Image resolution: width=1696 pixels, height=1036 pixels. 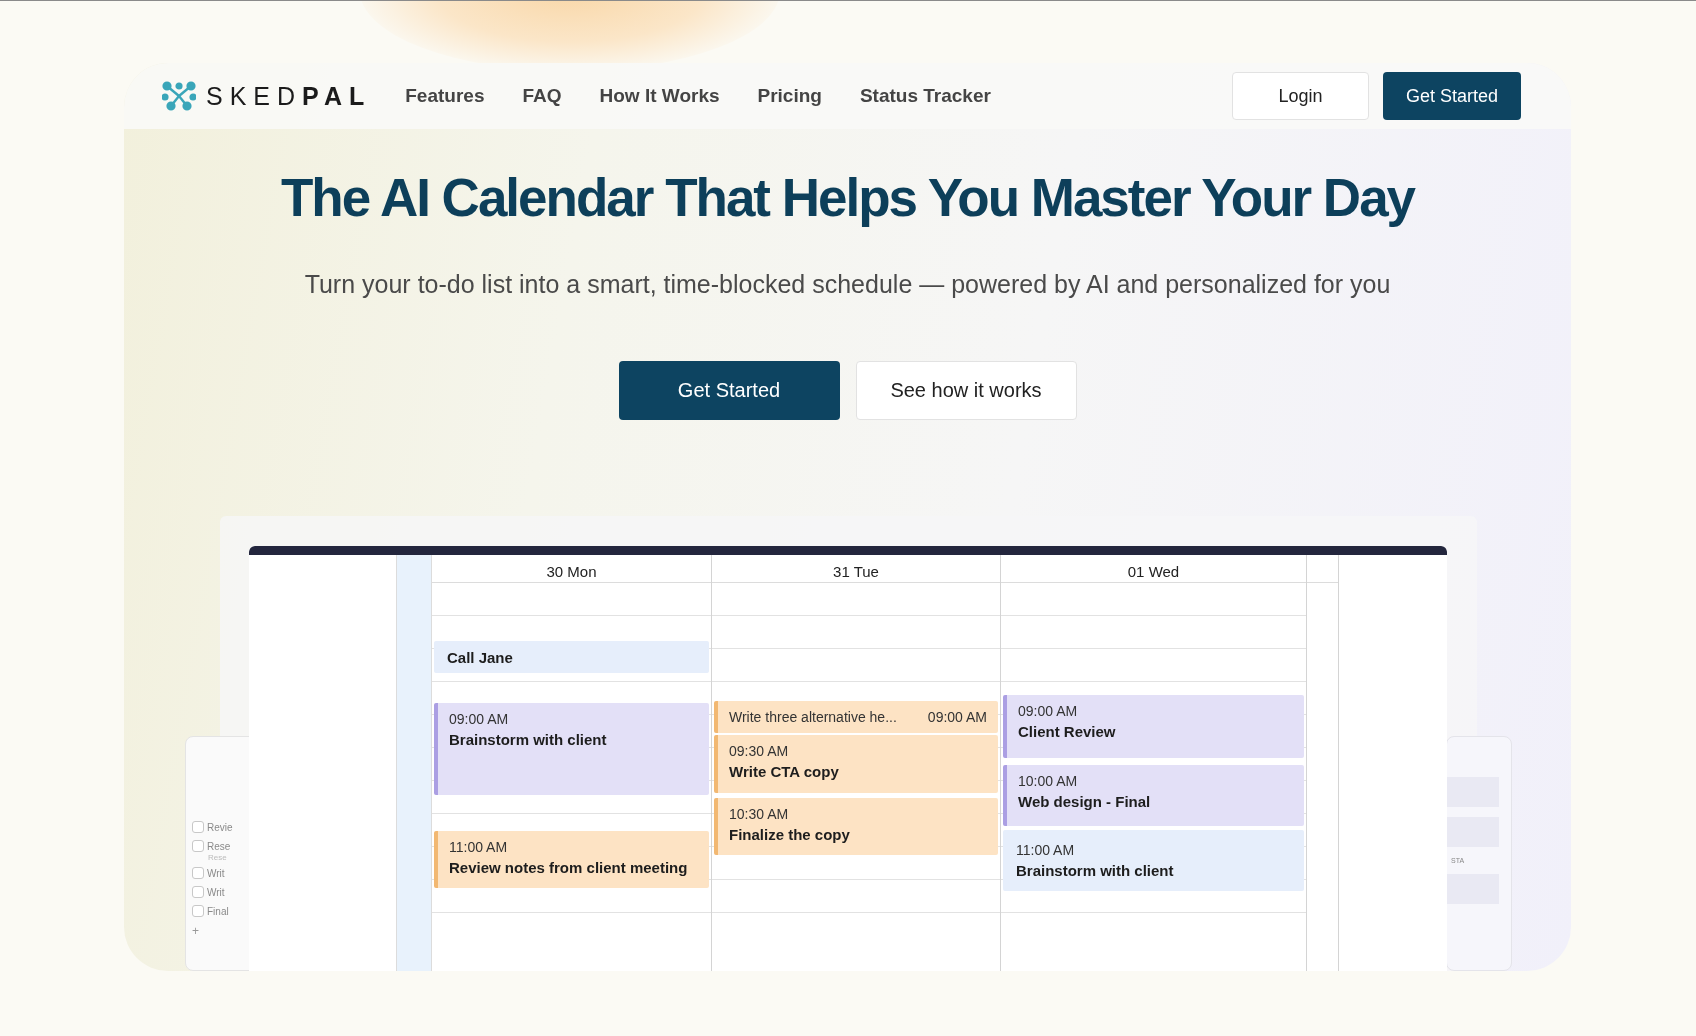 What do you see at coordinates (571, 571) in the screenshot?
I see `day-header: 30 Mon` at bounding box center [571, 571].